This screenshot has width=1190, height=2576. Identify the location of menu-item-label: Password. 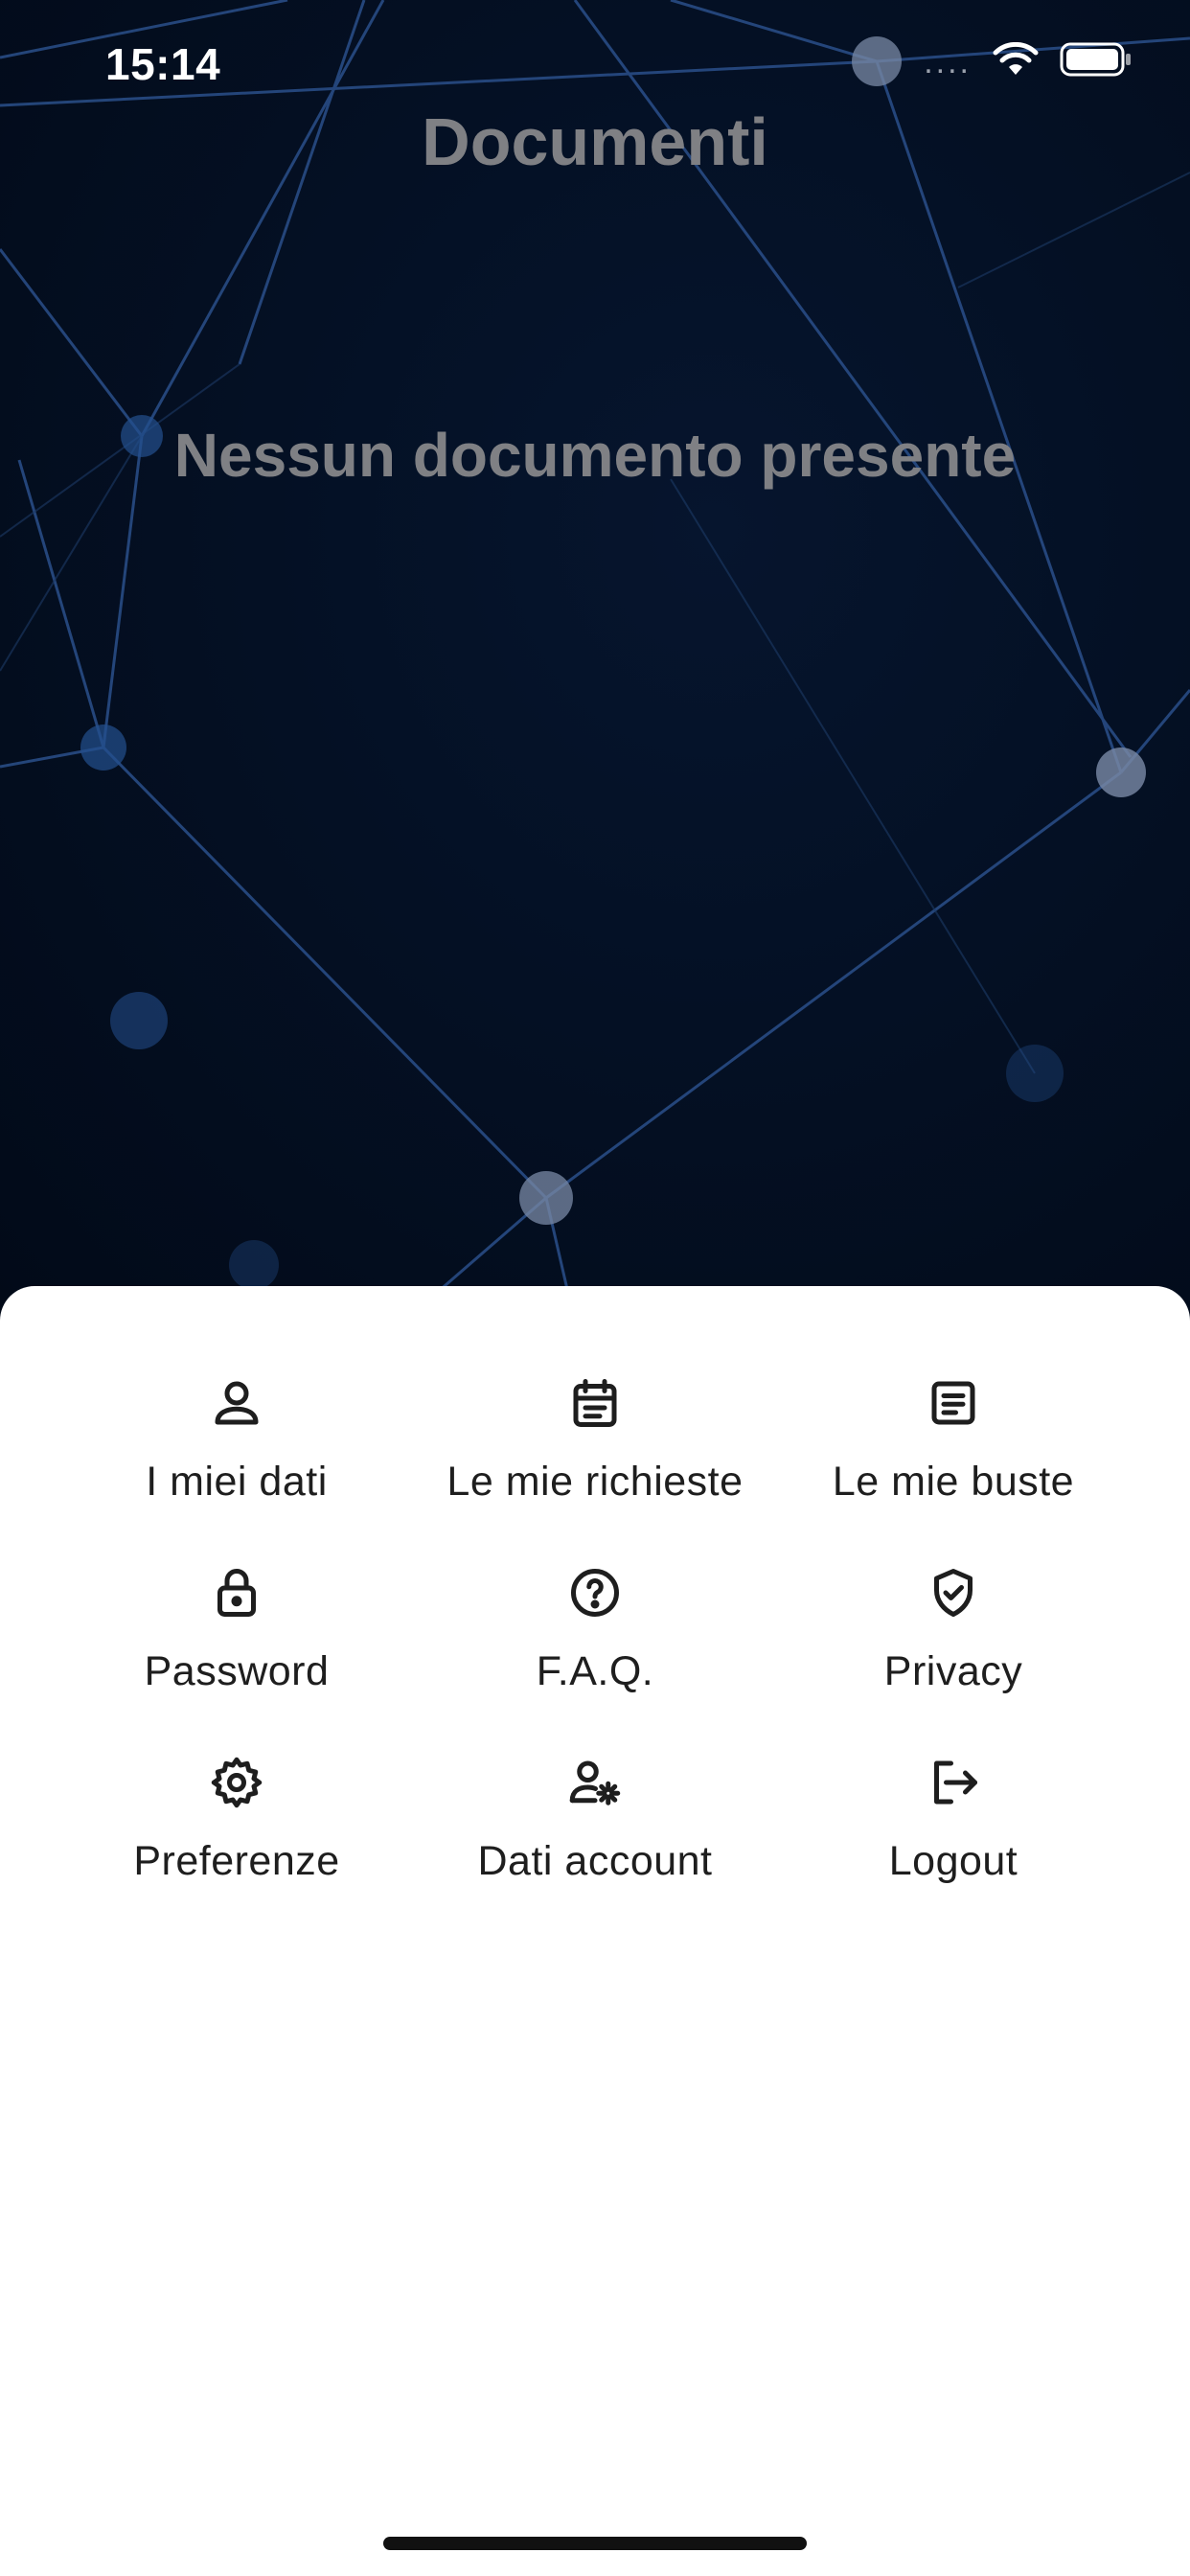
(237, 1671).